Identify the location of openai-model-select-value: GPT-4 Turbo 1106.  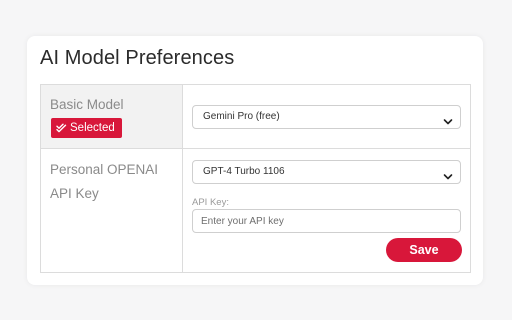
(244, 171).